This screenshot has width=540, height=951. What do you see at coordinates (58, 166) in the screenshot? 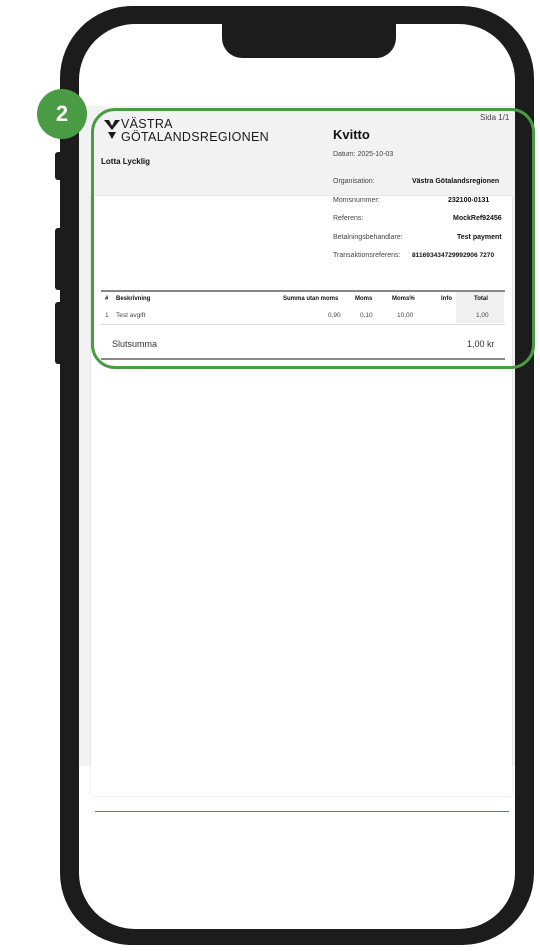
I see `mute-switch` at bounding box center [58, 166].